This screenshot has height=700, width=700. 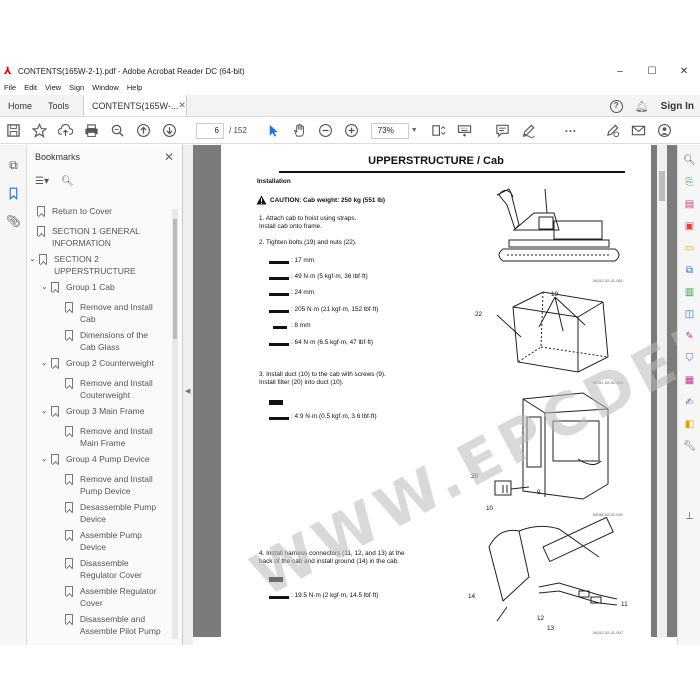 What do you see at coordinates (10, 87) in the screenshot?
I see `menu-file: File` at bounding box center [10, 87].